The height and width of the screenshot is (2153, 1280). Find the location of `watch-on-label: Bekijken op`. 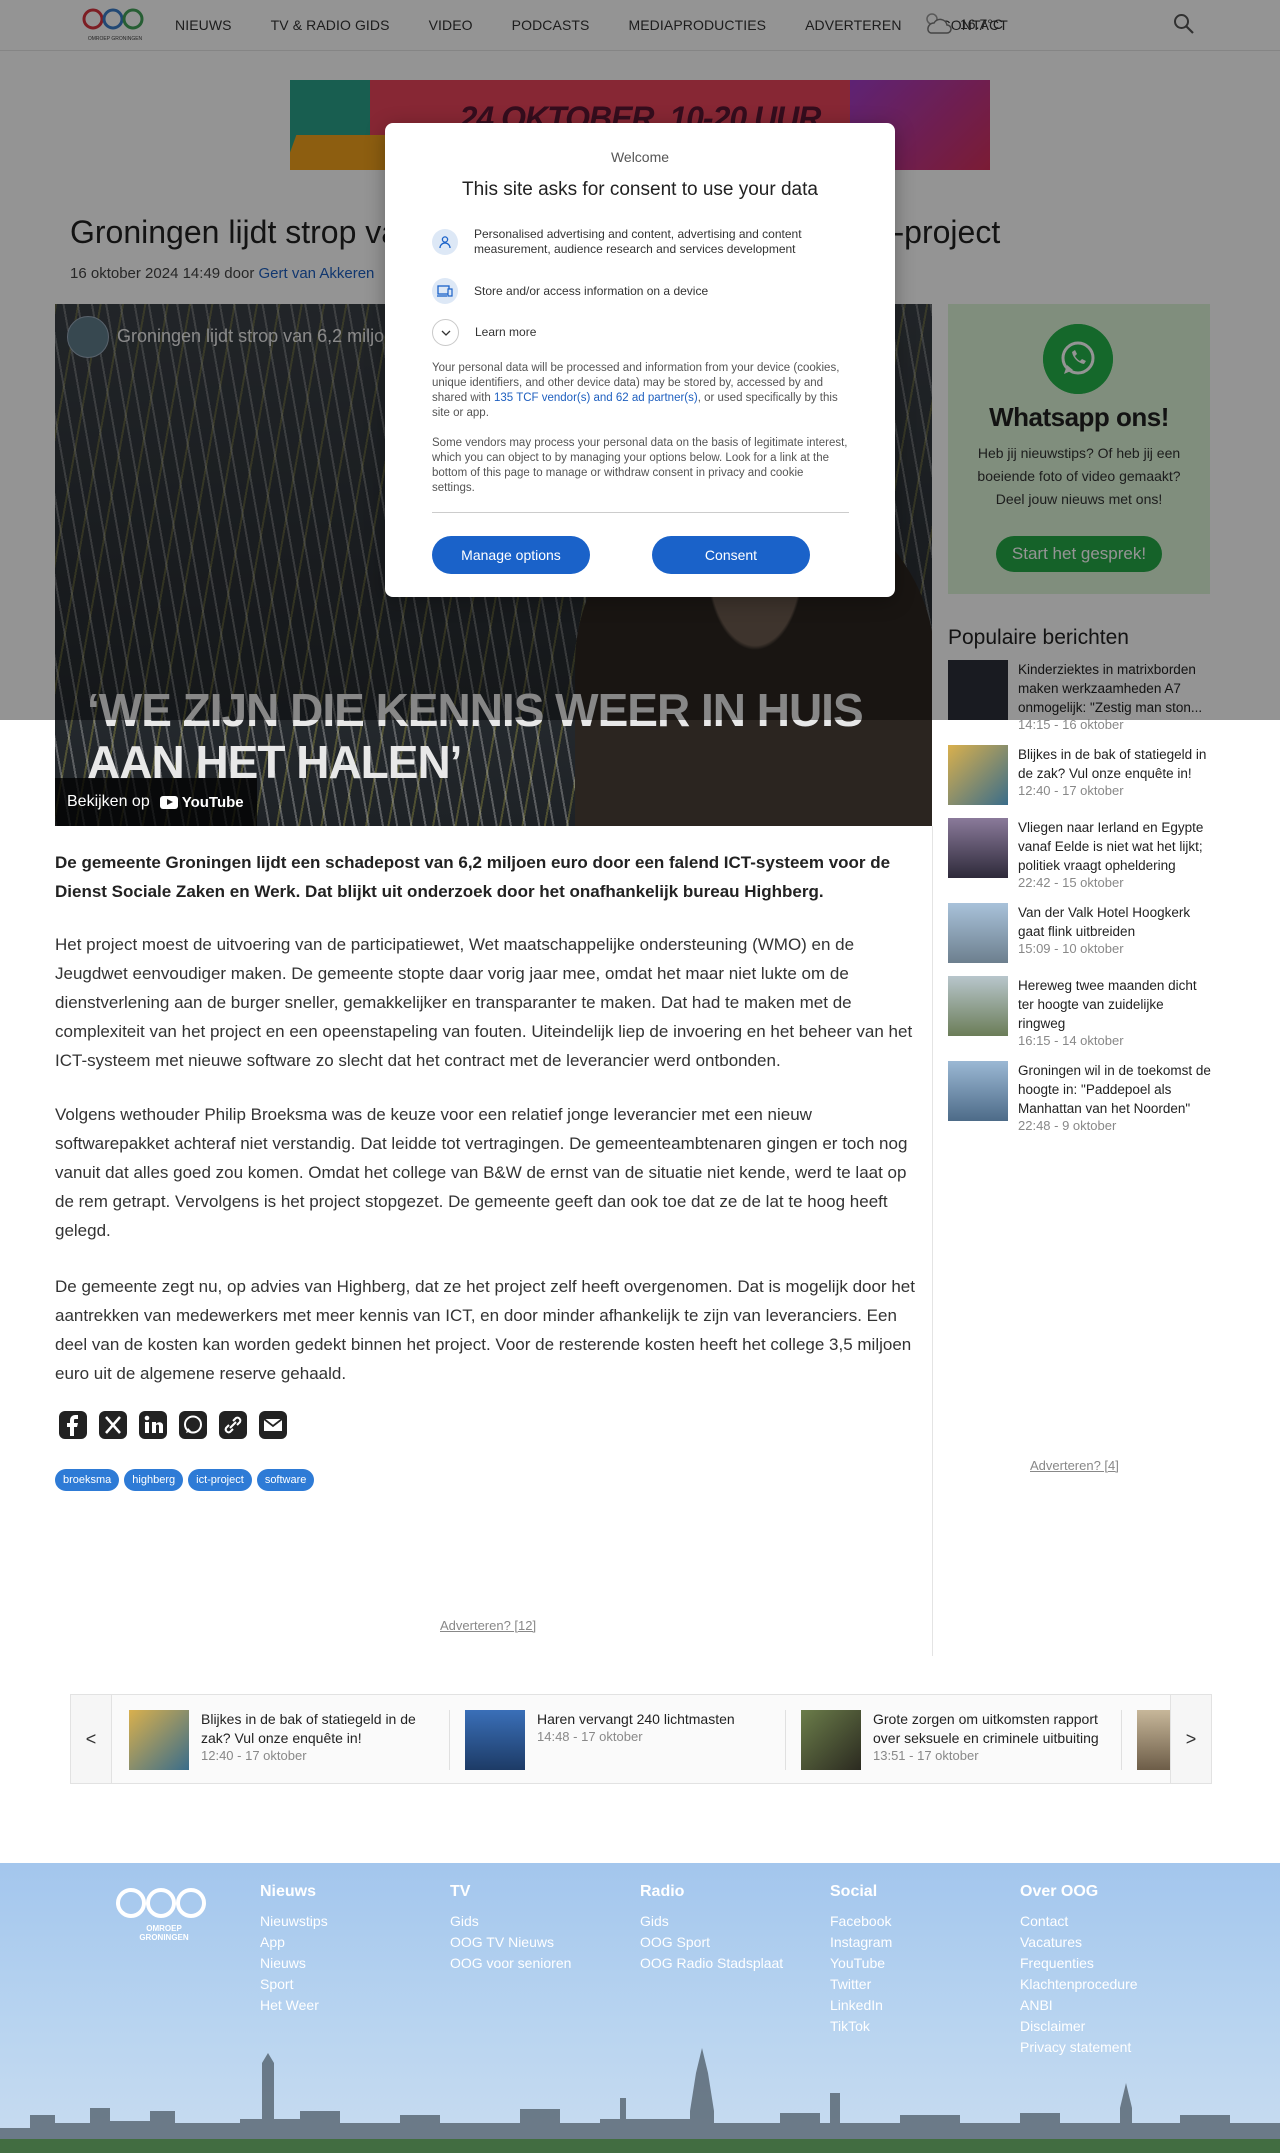

watch-on-label: Bekijken op is located at coordinates (108, 801).